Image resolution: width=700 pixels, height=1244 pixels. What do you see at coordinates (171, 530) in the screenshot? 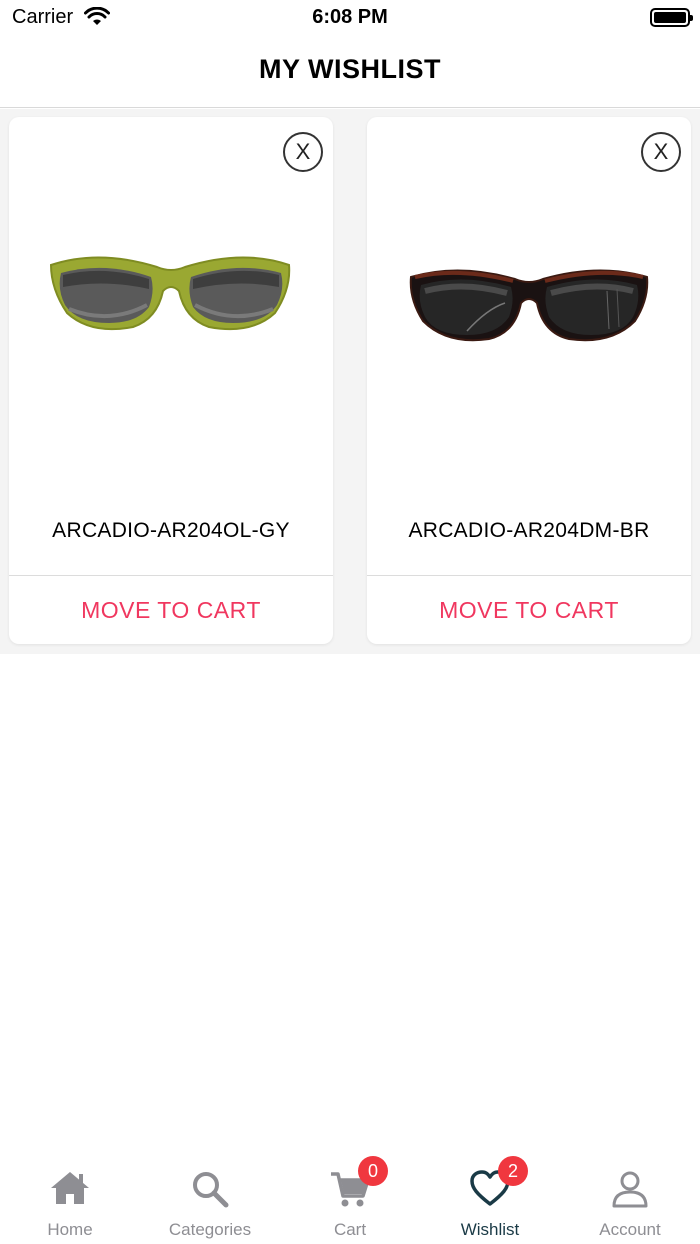
I see `product-name: ARCADIO-AR204OL-GY` at bounding box center [171, 530].